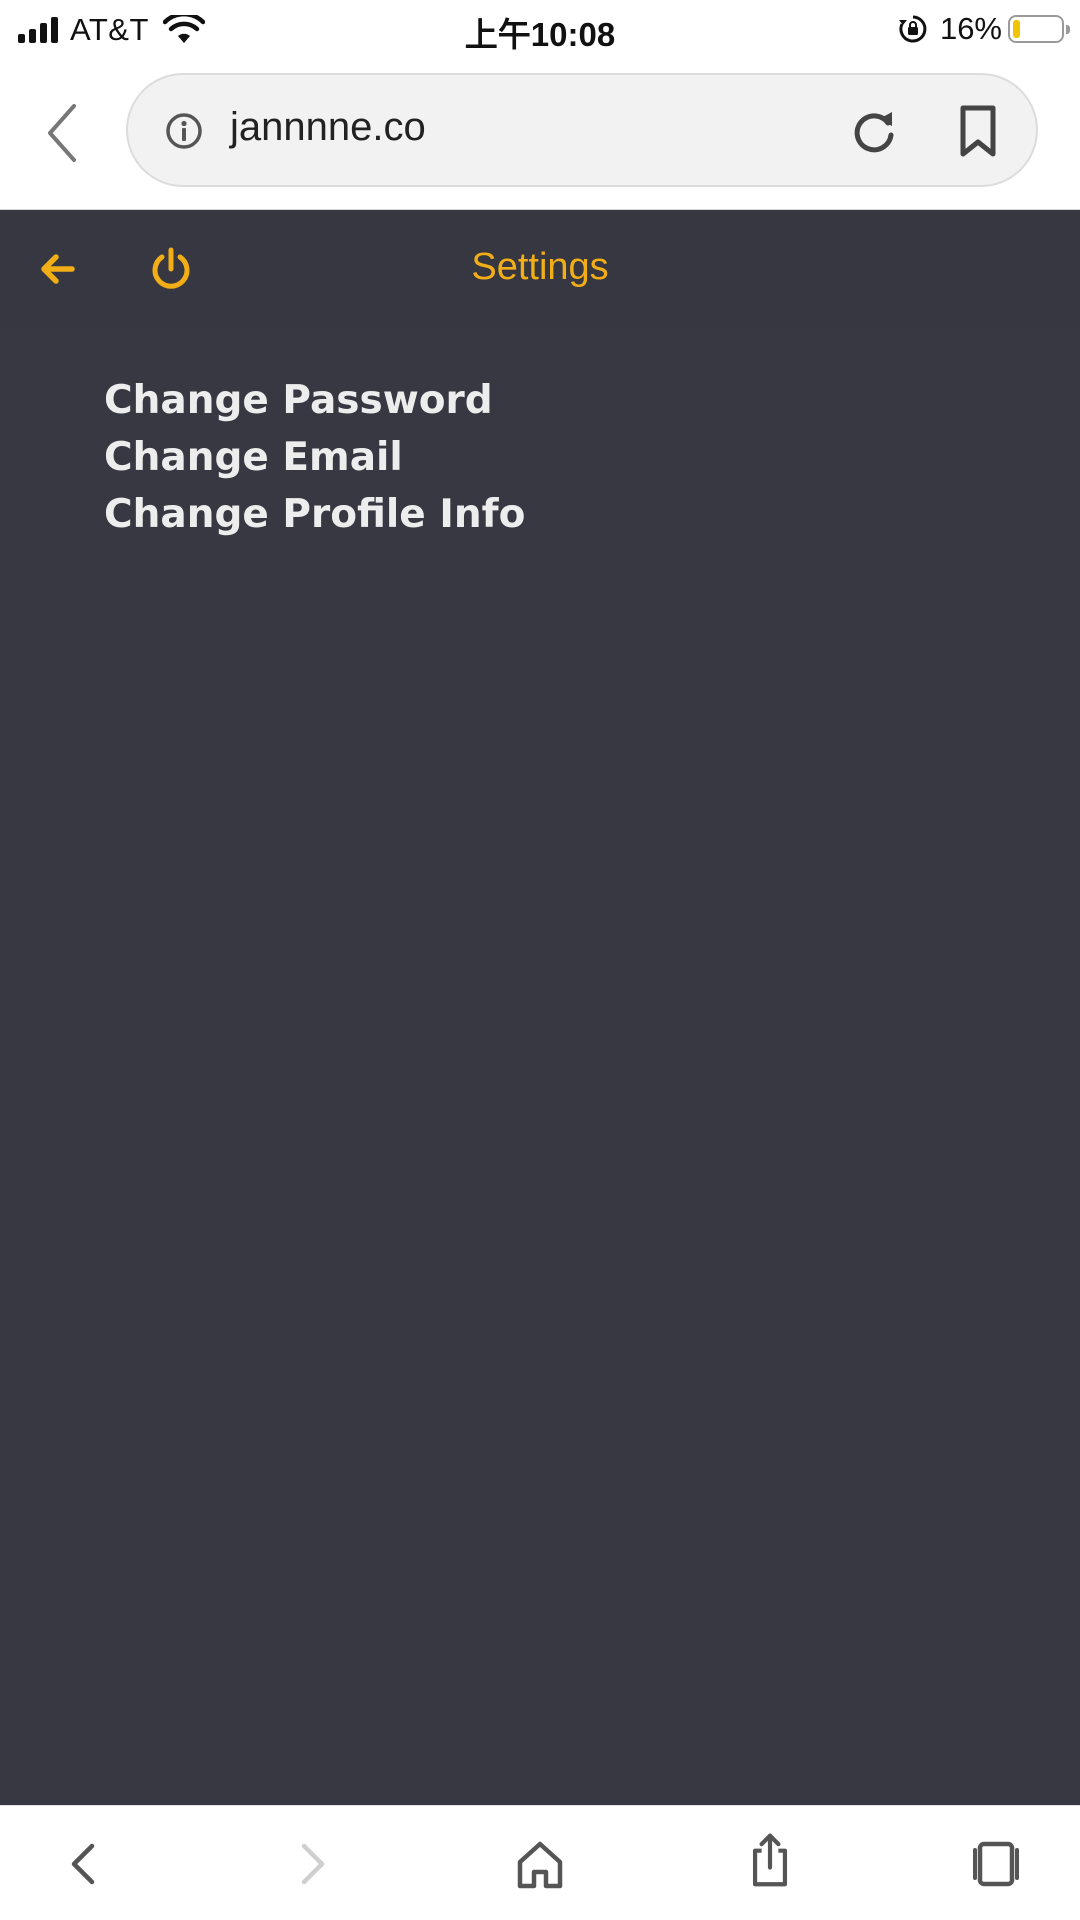 This screenshot has height=1920, width=1080. Describe the element at coordinates (874, 131) in the screenshot. I see `reload-icon` at that location.